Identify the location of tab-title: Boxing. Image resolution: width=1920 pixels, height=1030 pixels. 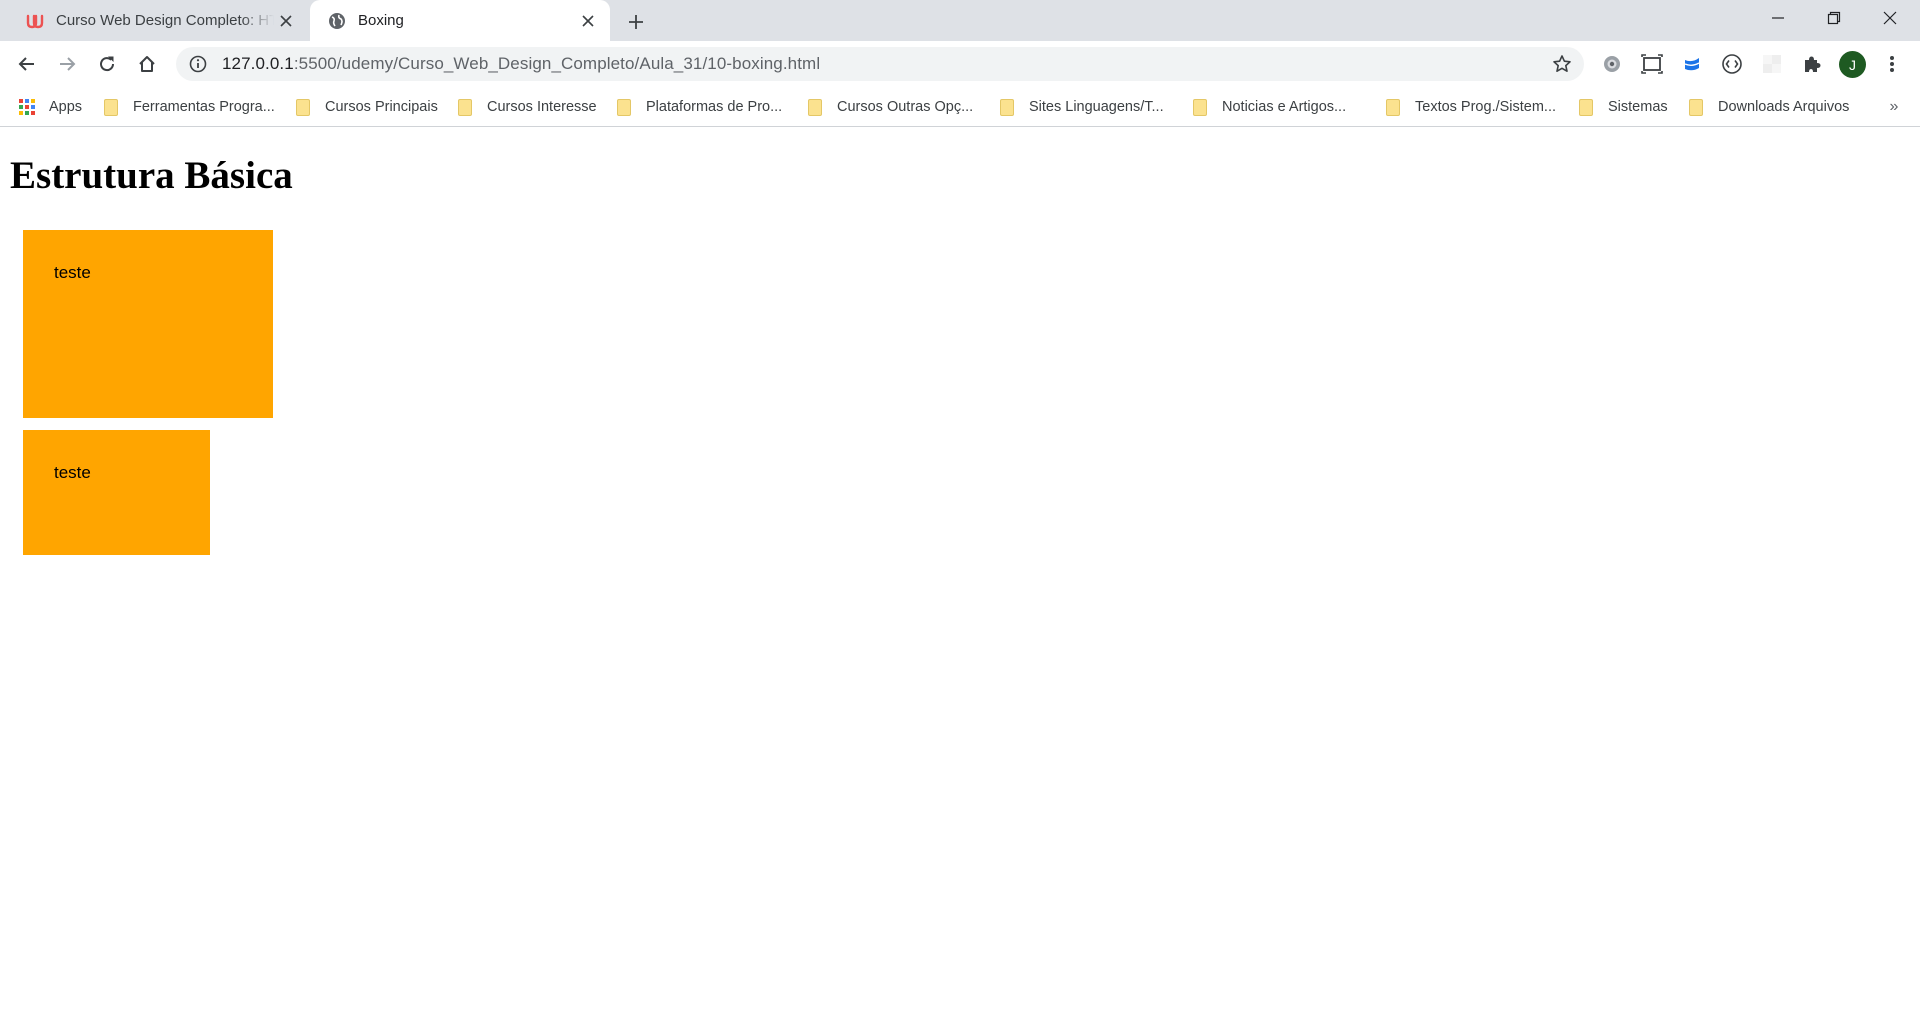
(381, 20).